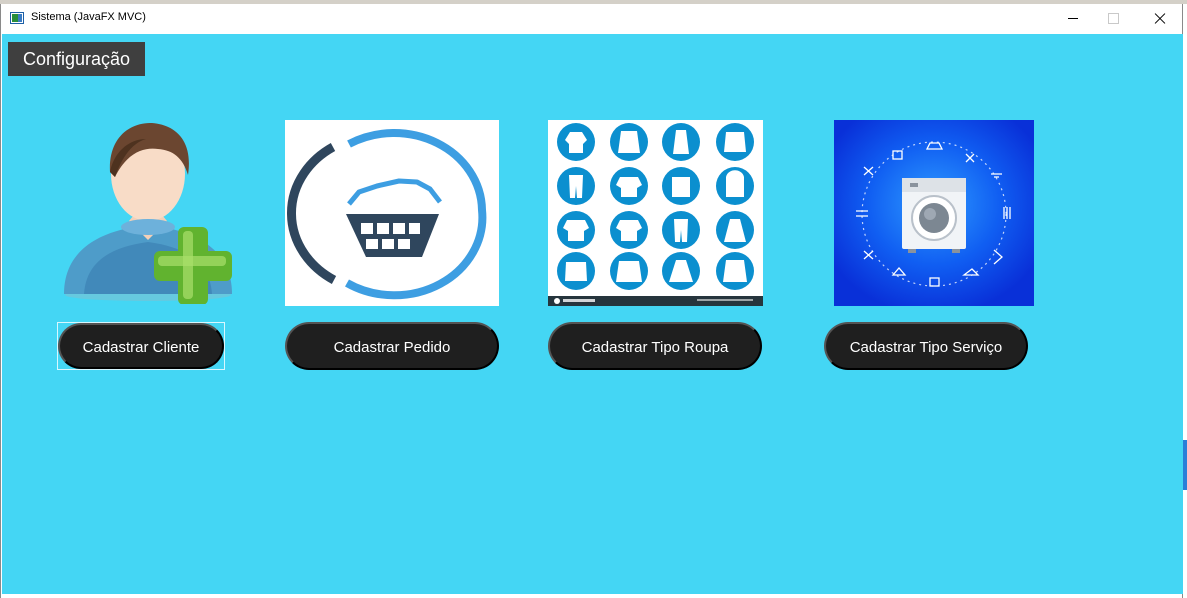  I want to click on title-bar: Sistema (JavaFX MVC), so click(591, 19).